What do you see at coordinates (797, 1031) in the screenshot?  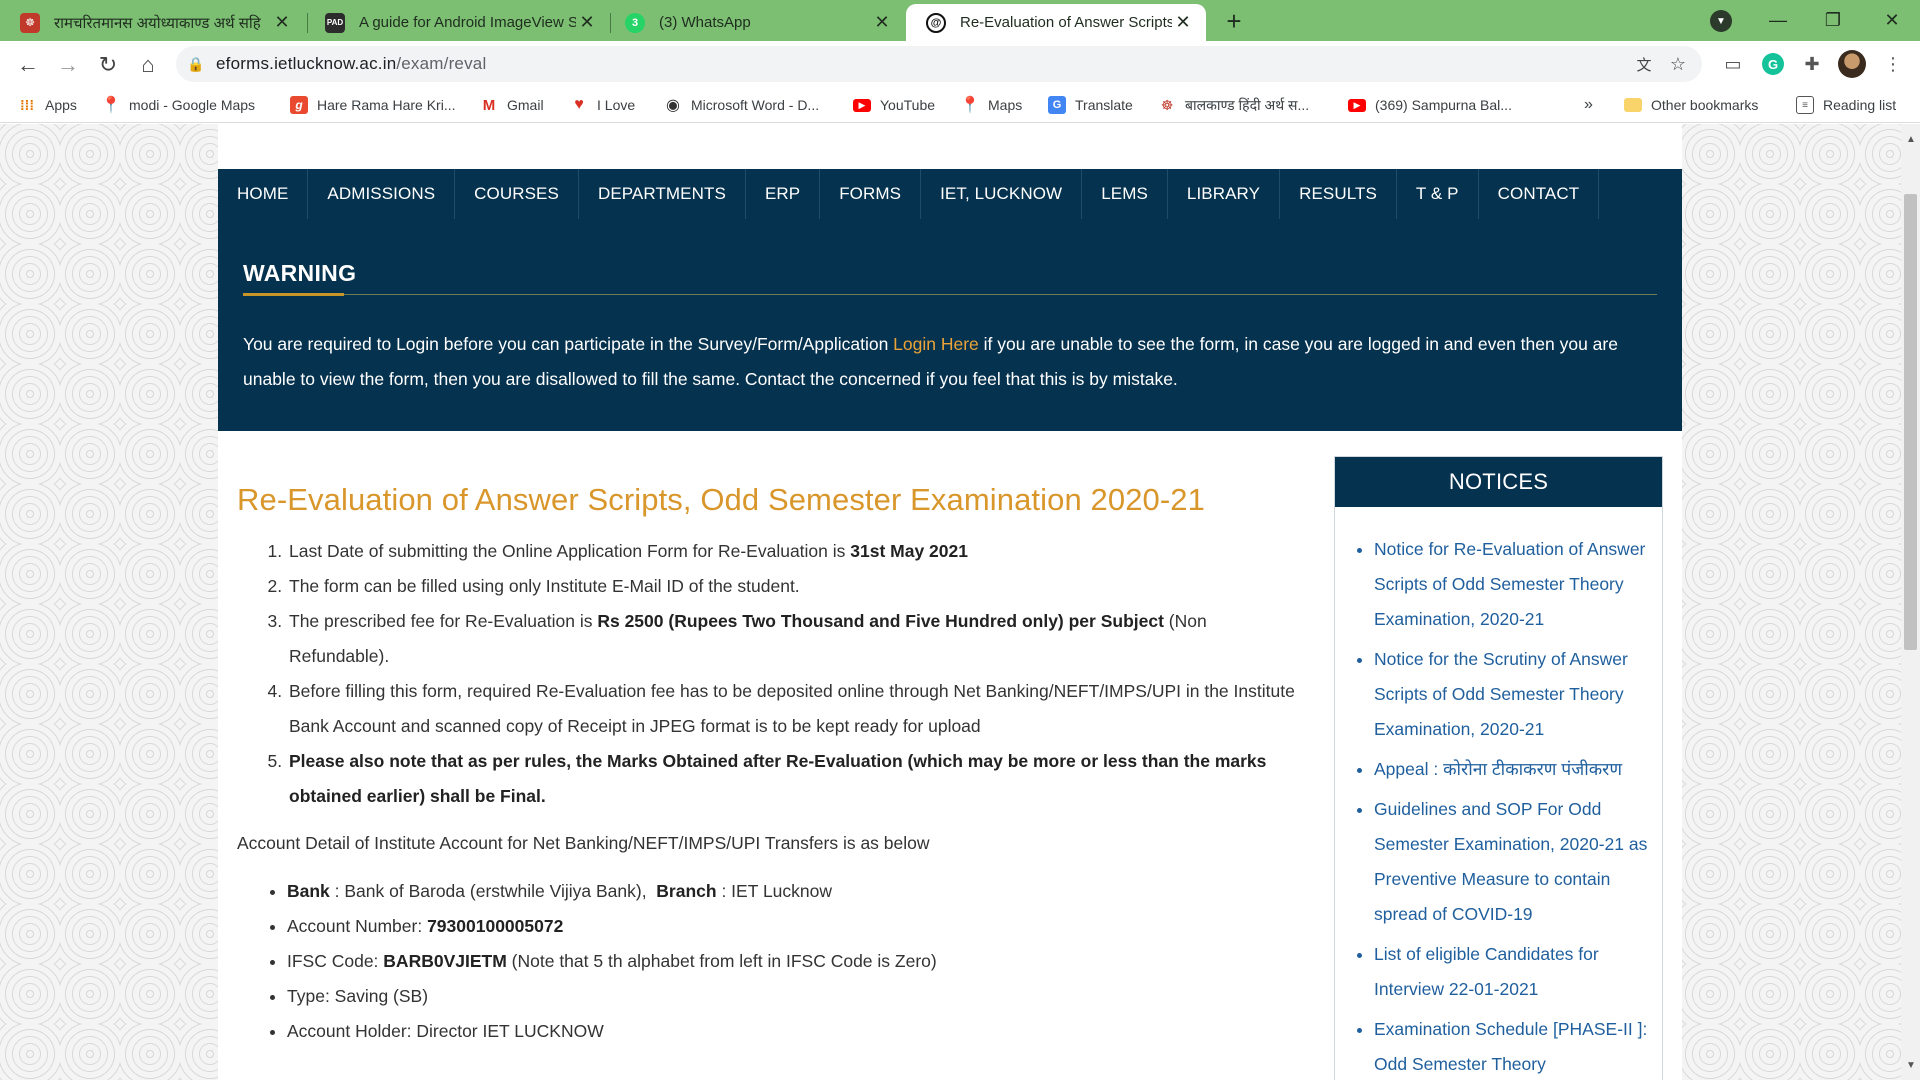 I see `list-item: Account Holder: Director IET LUCKNOW` at bounding box center [797, 1031].